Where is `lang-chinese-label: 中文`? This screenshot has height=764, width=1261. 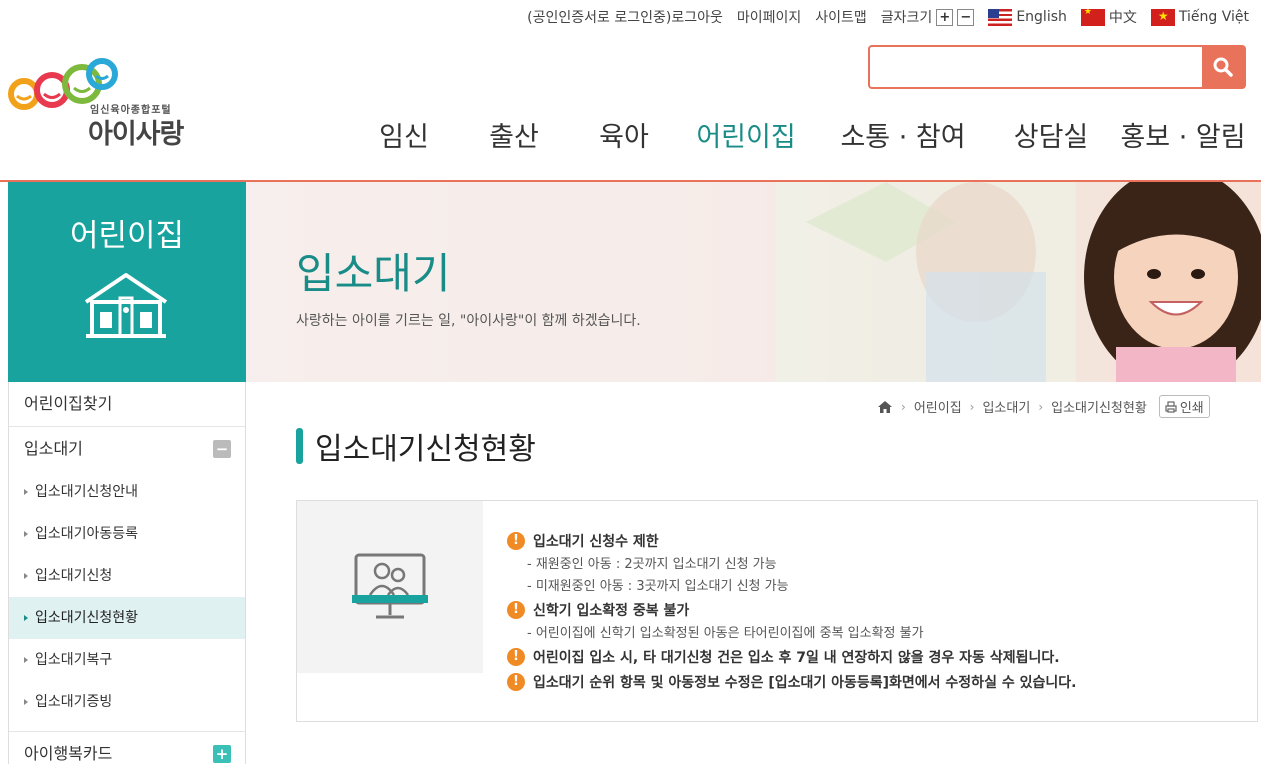 lang-chinese-label: 中文 is located at coordinates (1122, 18).